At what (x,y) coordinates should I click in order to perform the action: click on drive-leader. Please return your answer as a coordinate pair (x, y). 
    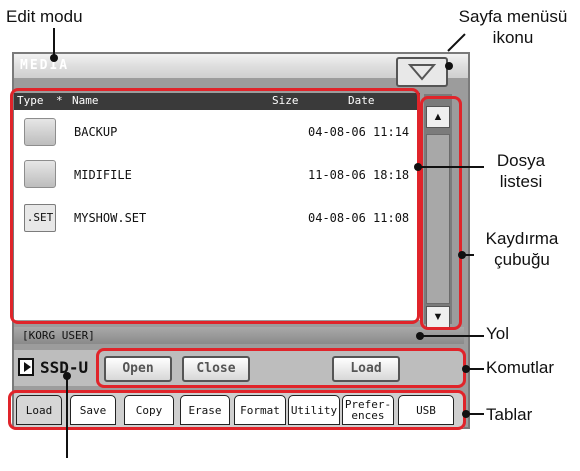
    Looking at the image, I should click on (67, 417).